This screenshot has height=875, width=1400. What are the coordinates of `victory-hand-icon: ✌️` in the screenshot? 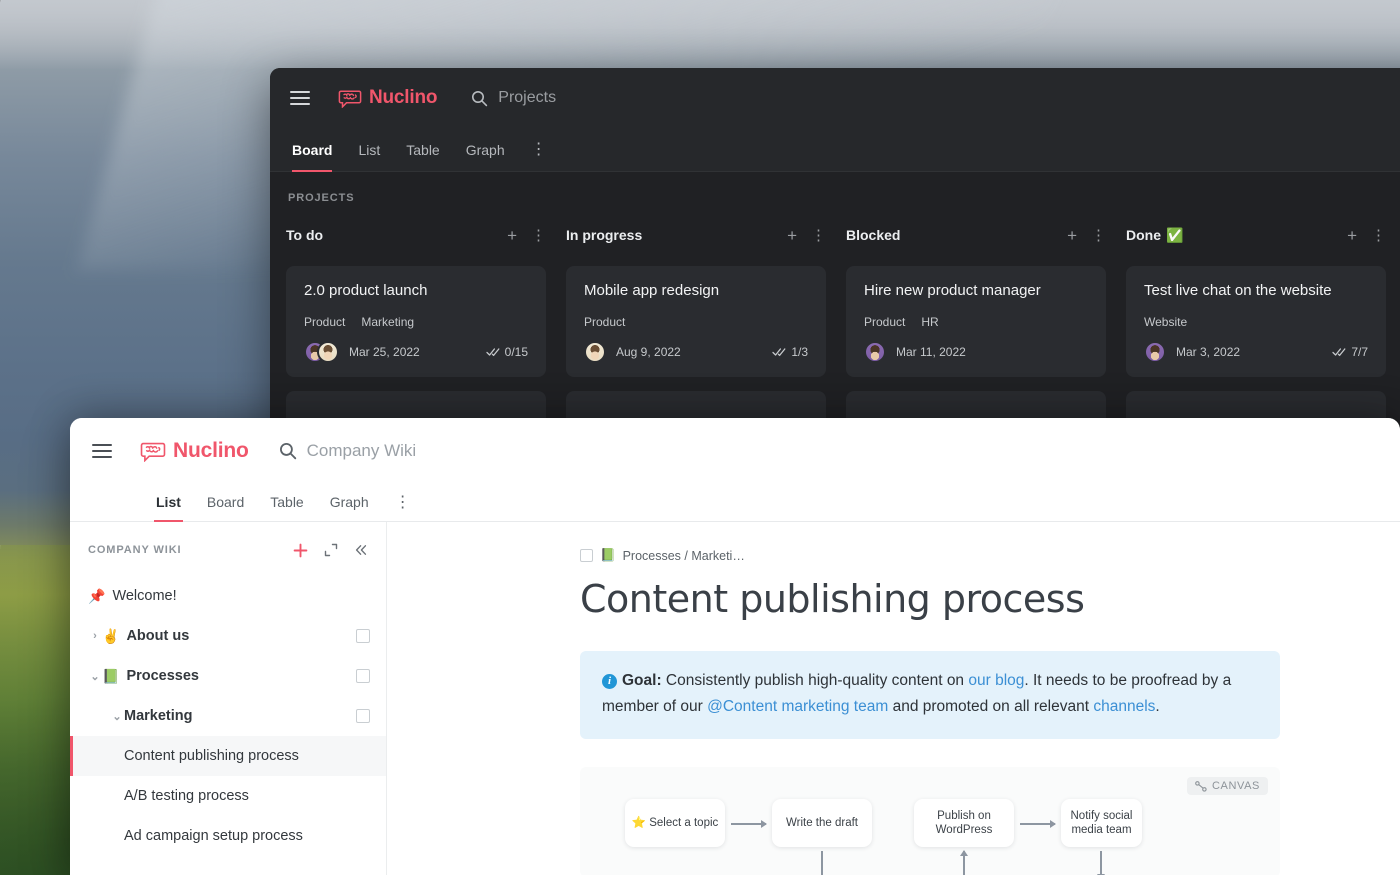 It's located at (111, 635).